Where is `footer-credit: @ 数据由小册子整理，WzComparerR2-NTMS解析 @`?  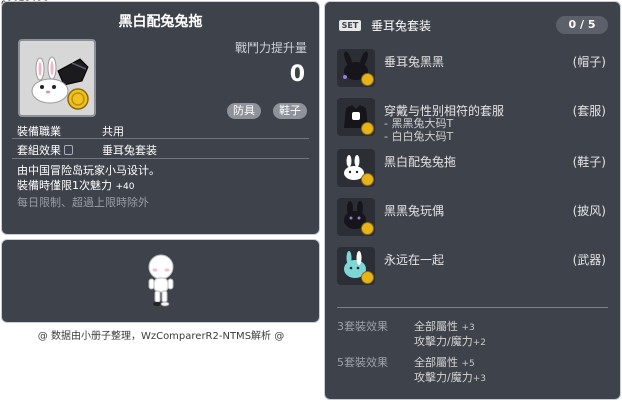 footer-credit: @ 数据由小册子整理，WzComparerR2-NTMS解析 @ is located at coordinates (161, 336).